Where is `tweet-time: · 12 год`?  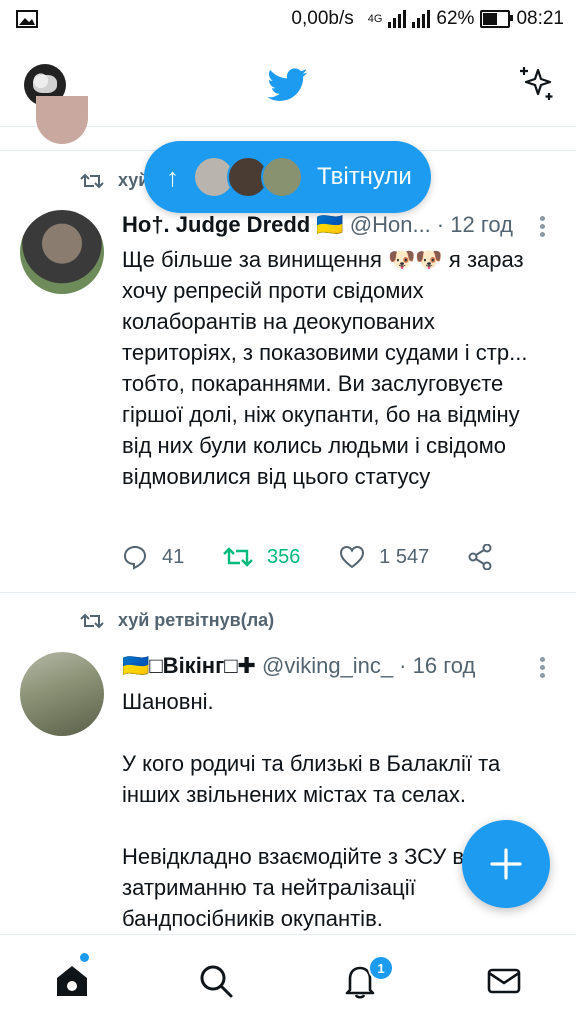
tweet-time: · 12 год is located at coordinates (474, 224).